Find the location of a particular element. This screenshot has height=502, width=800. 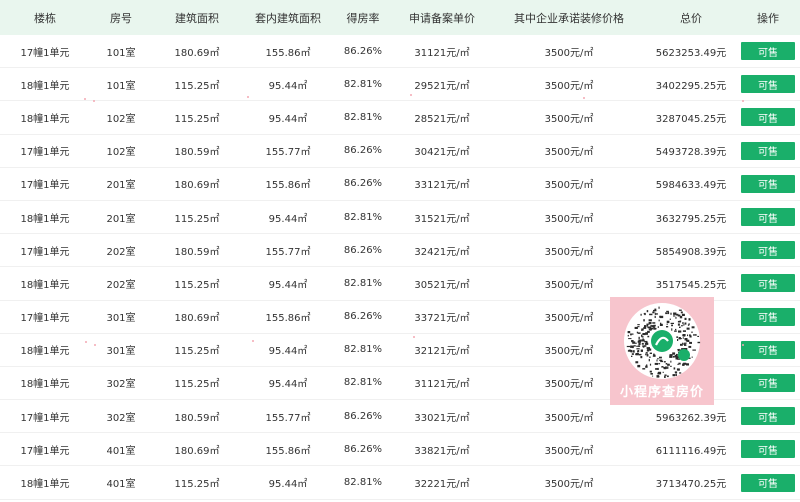

cell-room: 102室 is located at coordinates (121, 119).